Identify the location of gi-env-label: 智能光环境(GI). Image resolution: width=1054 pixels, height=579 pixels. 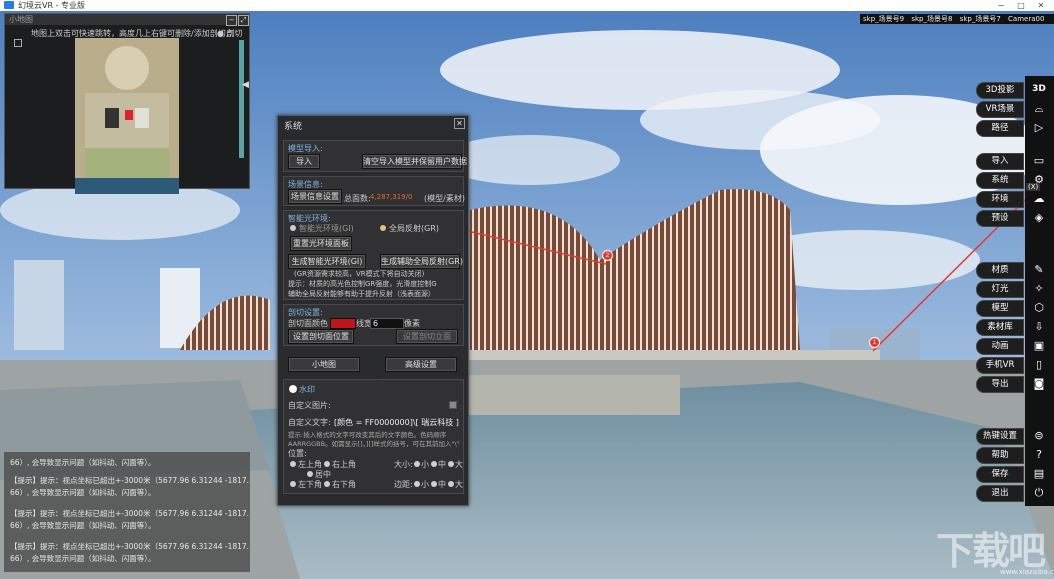
(326, 228).